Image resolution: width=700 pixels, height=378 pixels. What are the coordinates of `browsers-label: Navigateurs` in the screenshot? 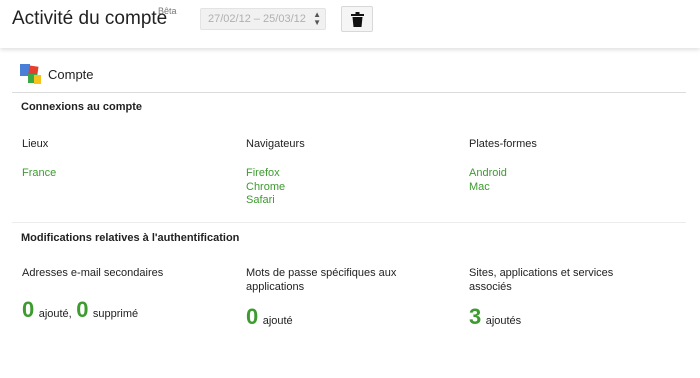 It's located at (275, 144).